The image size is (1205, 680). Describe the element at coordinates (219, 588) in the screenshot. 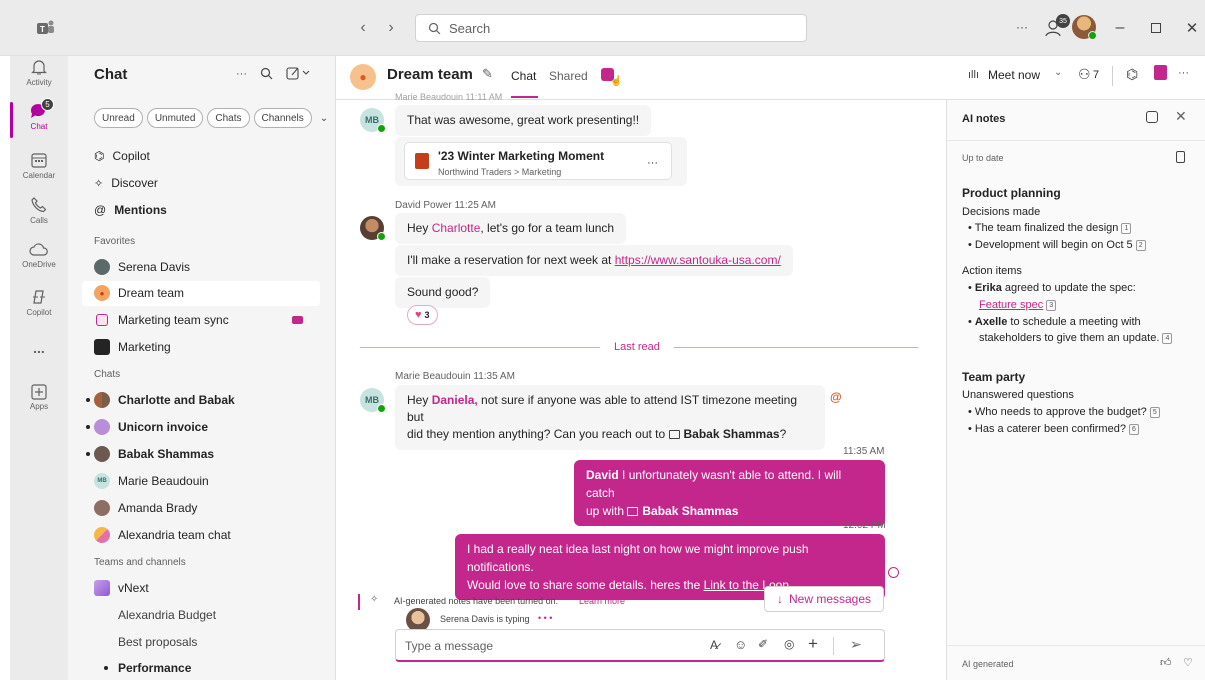

I see `sidebar-item-vnext: vNext` at that location.